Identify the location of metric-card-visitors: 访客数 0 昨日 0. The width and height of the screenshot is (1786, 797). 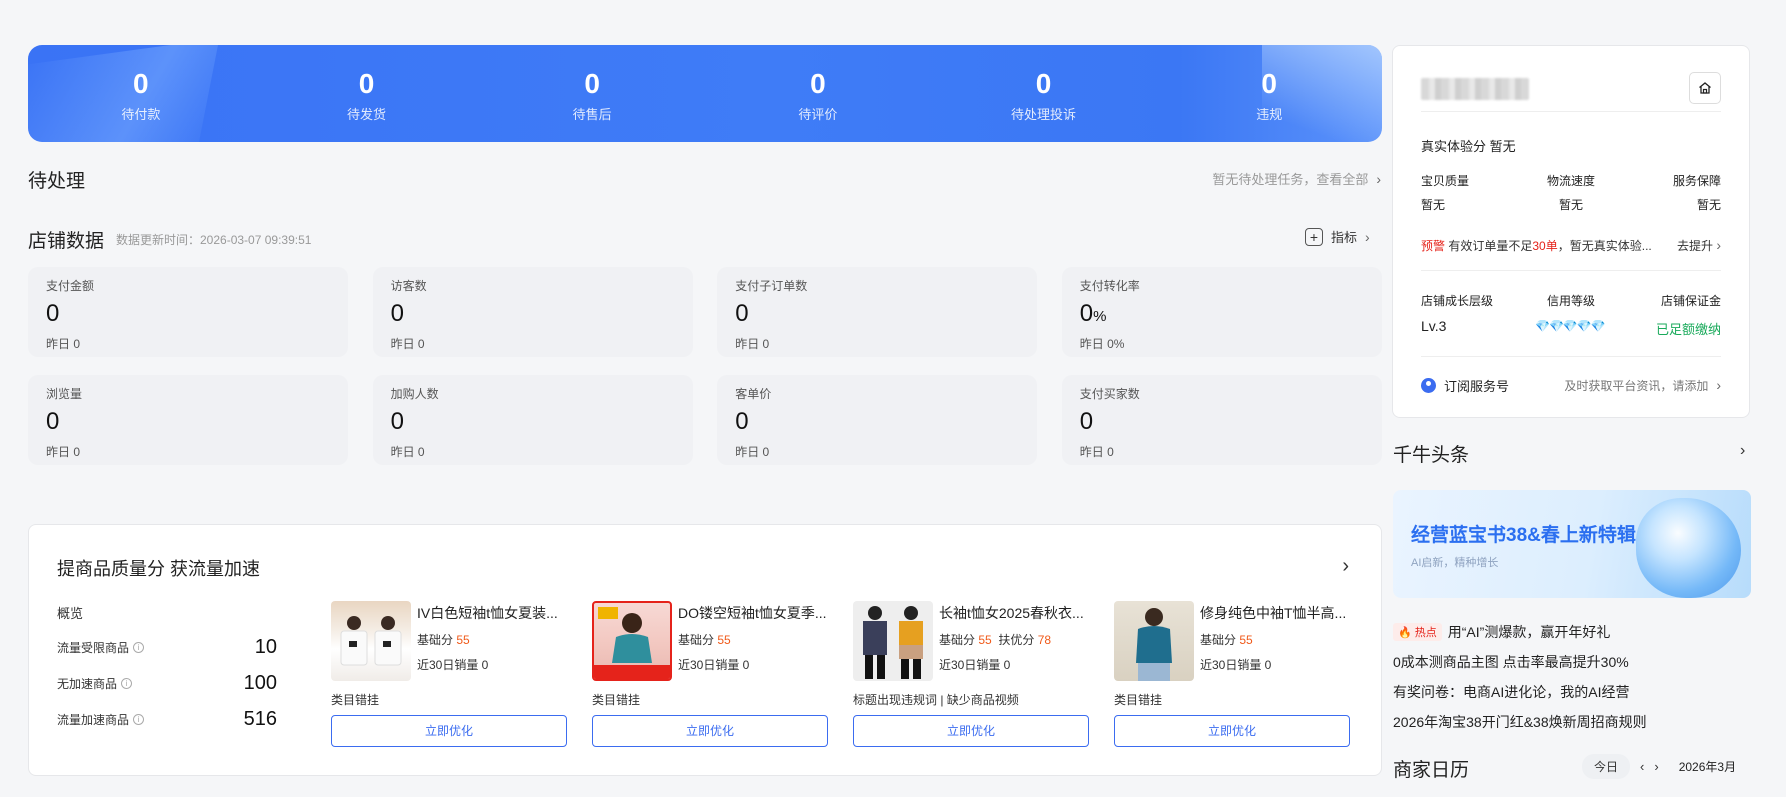
(532, 312).